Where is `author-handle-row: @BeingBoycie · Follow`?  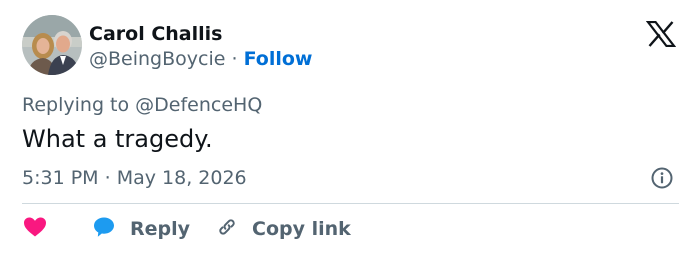
author-handle-row: @BeingBoycie · Follow is located at coordinates (200, 59).